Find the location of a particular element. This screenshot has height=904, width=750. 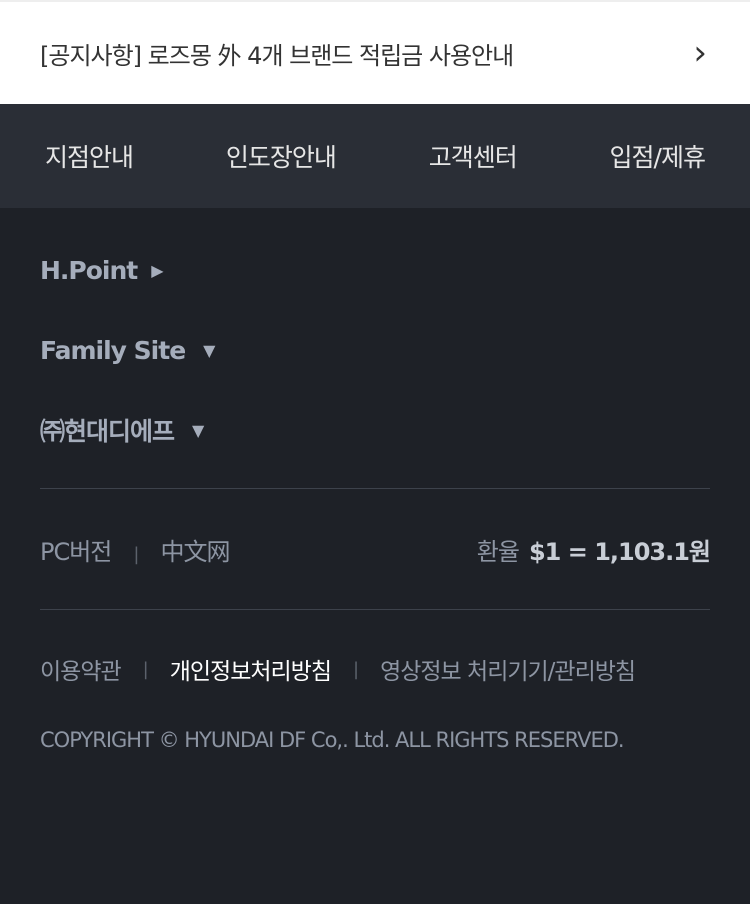

family-site-dropdown: Family Site ▼ is located at coordinates (375, 350).